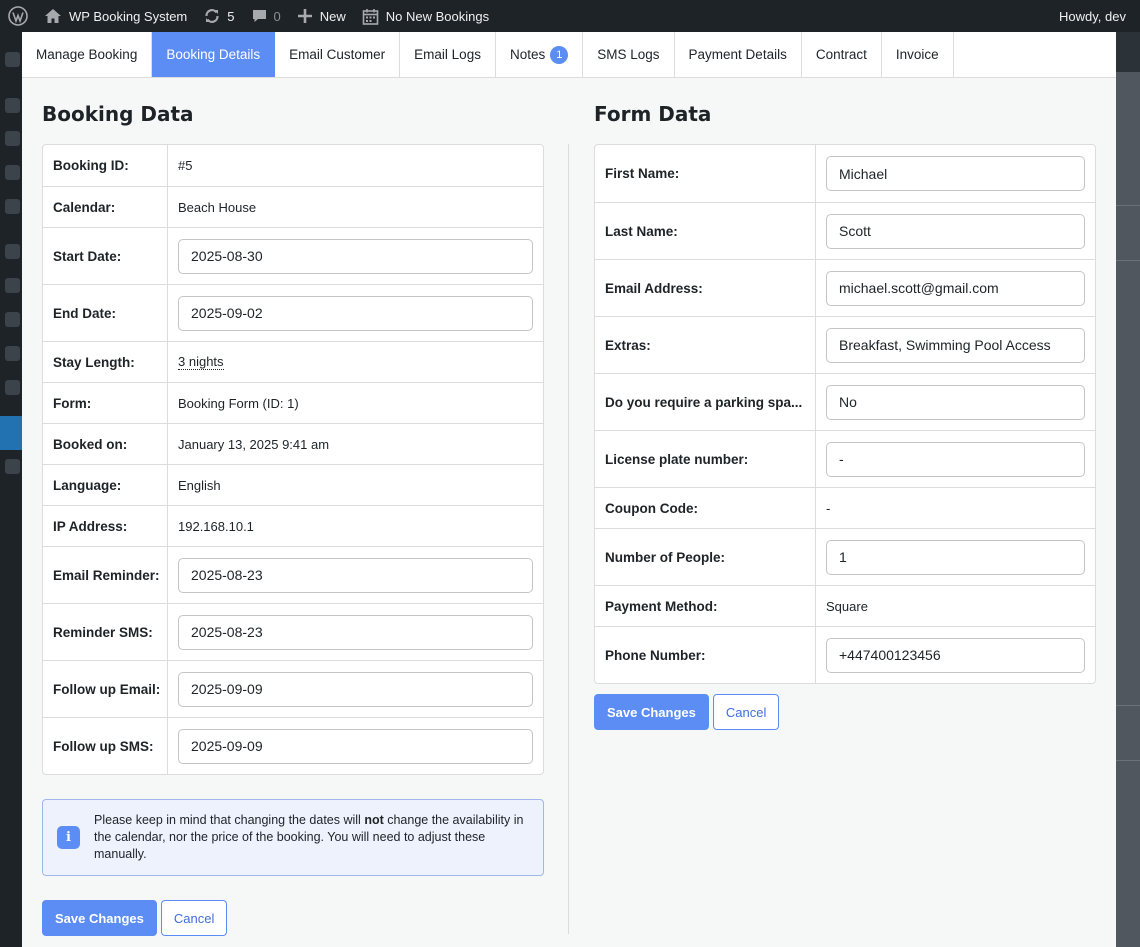  Describe the element at coordinates (437, 16) in the screenshot. I see `bookings-label: No New Bookings` at that location.